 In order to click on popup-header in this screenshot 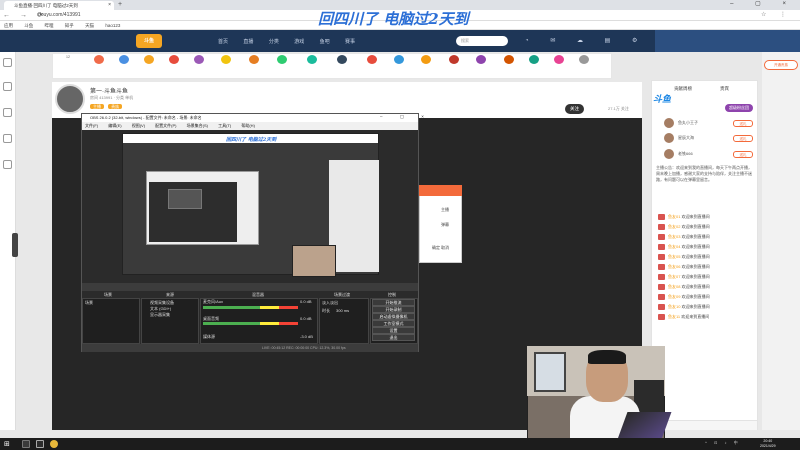, I will do `click(440, 190)`.